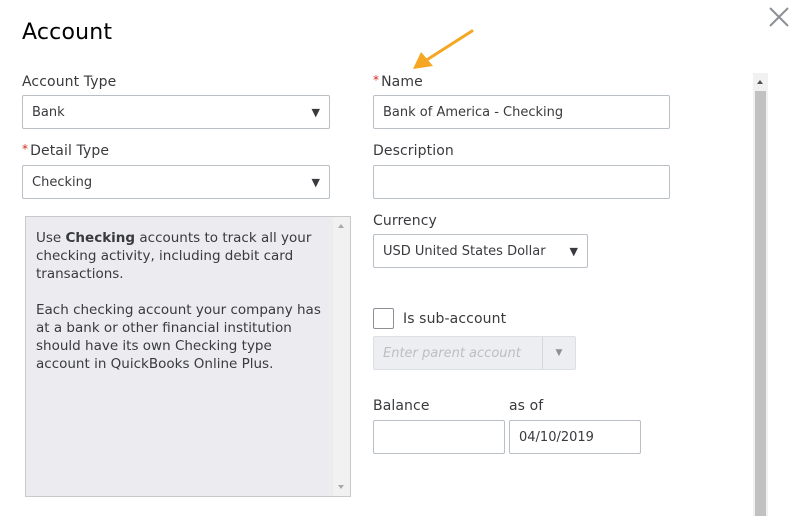 Image resolution: width=797 pixels, height=516 pixels. Describe the element at coordinates (464, 251) in the screenshot. I see `currency-value: USD United States Dollar` at that location.